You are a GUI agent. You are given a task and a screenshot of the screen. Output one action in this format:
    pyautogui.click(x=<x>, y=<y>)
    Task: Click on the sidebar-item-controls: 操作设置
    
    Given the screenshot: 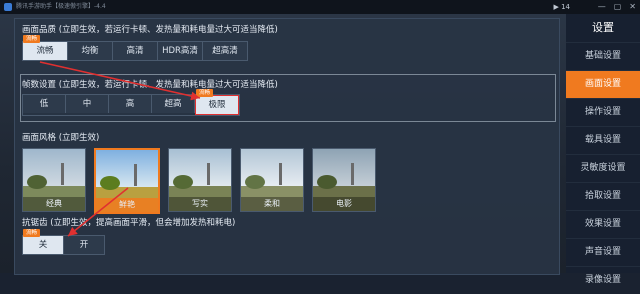 What is the action you would take?
    pyautogui.click(x=603, y=112)
    